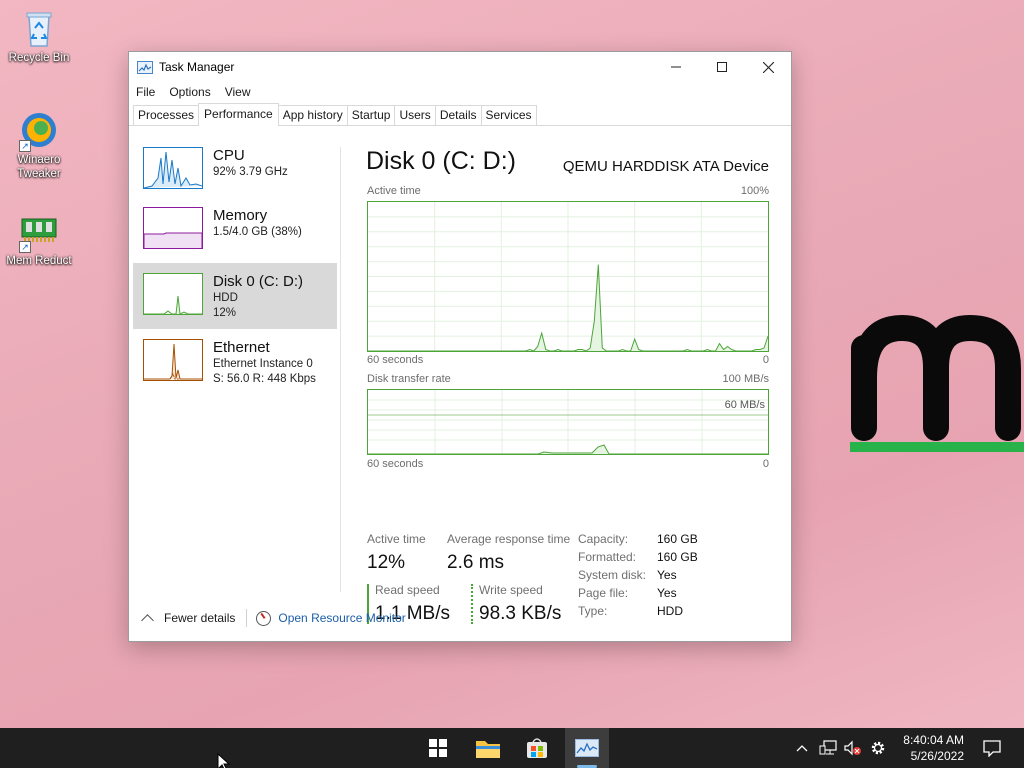  Describe the element at coordinates (264, 618) in the screenshot. I see `resource-monitor-icon` at that location.